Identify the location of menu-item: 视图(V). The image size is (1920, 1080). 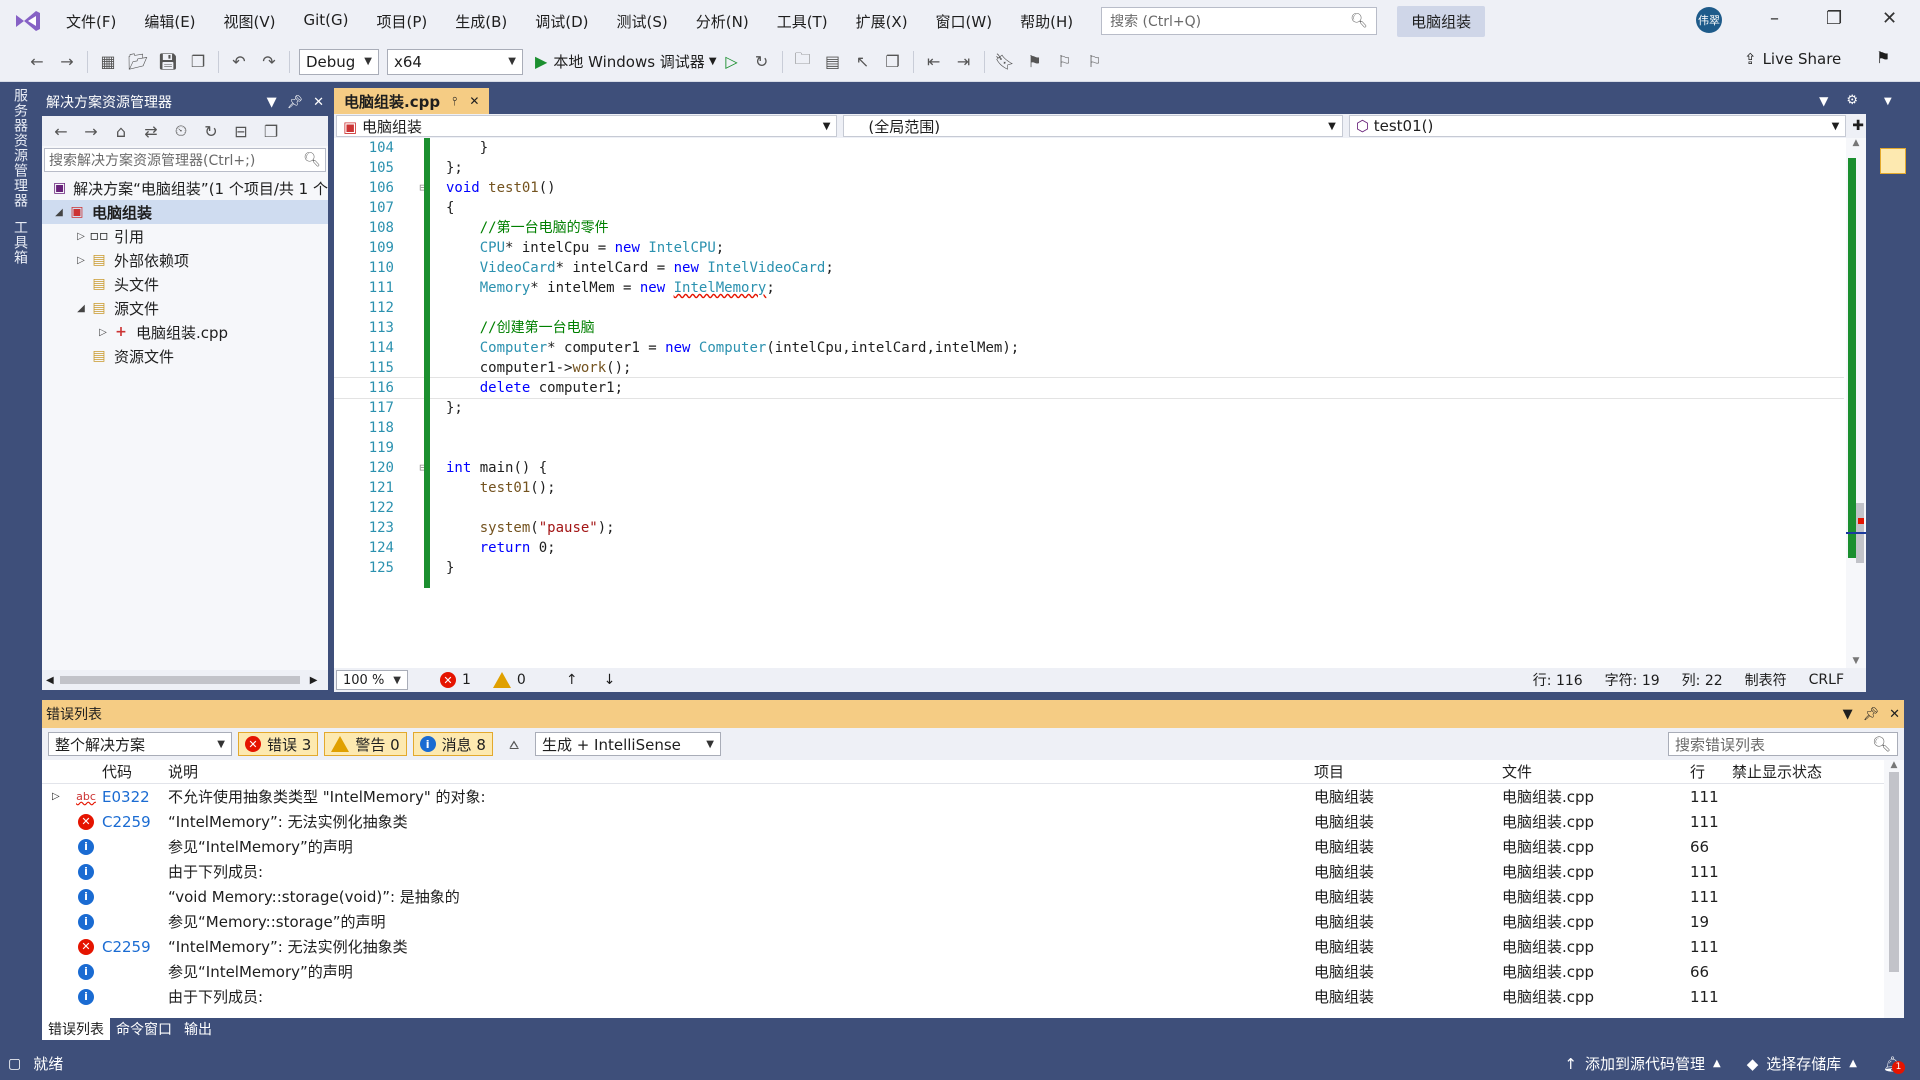
(250, 21).